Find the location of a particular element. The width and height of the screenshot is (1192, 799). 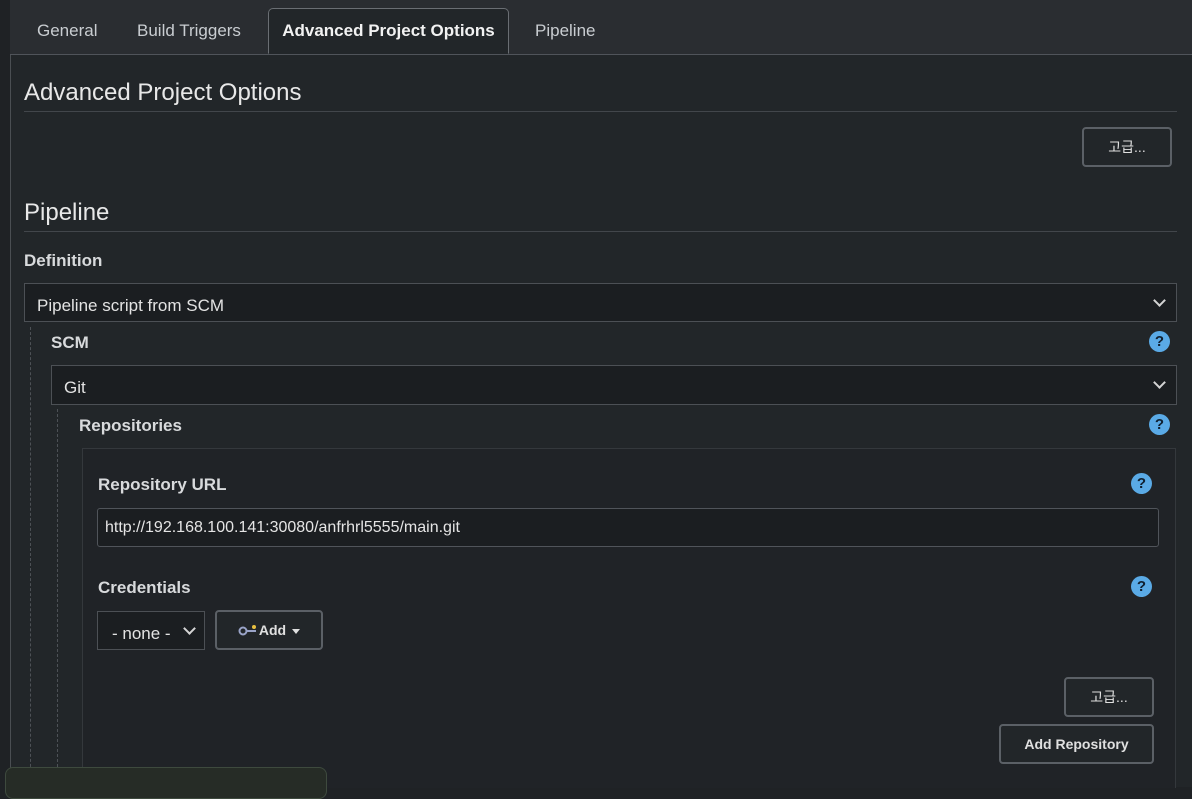

credentials-select-value: - none - is located at coordinates (141, 633).